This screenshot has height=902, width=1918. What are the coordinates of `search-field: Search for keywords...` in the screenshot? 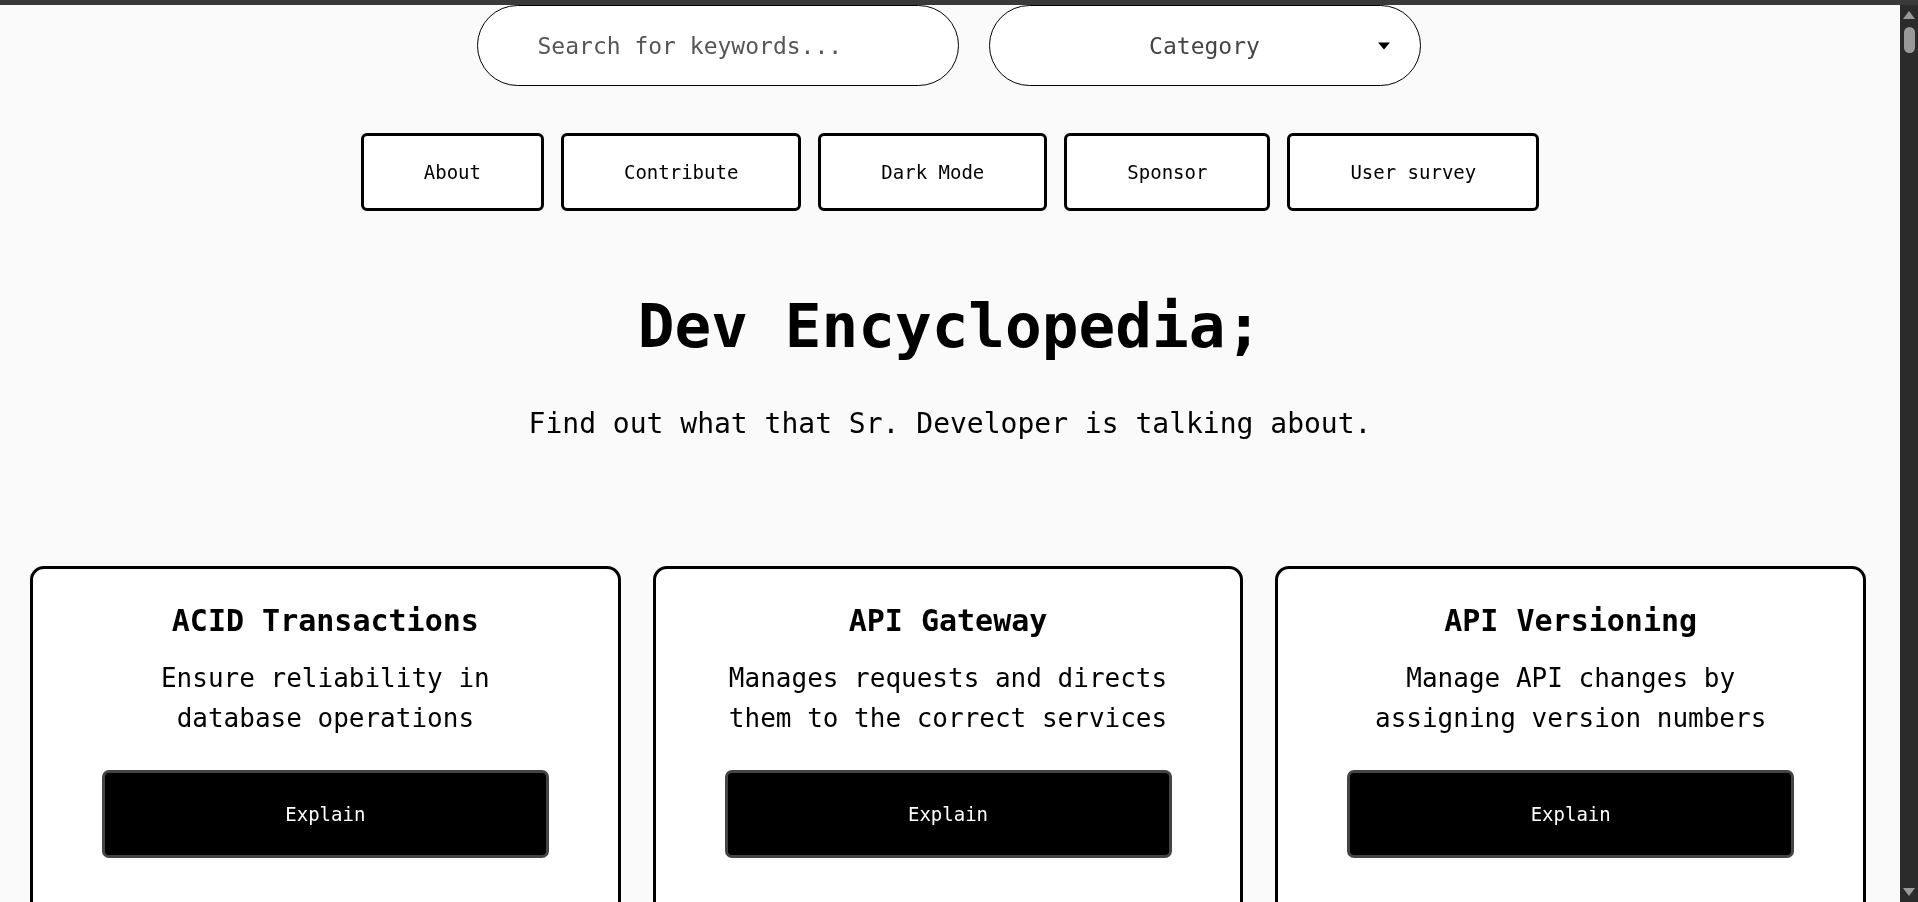 It's located at (717, 45).